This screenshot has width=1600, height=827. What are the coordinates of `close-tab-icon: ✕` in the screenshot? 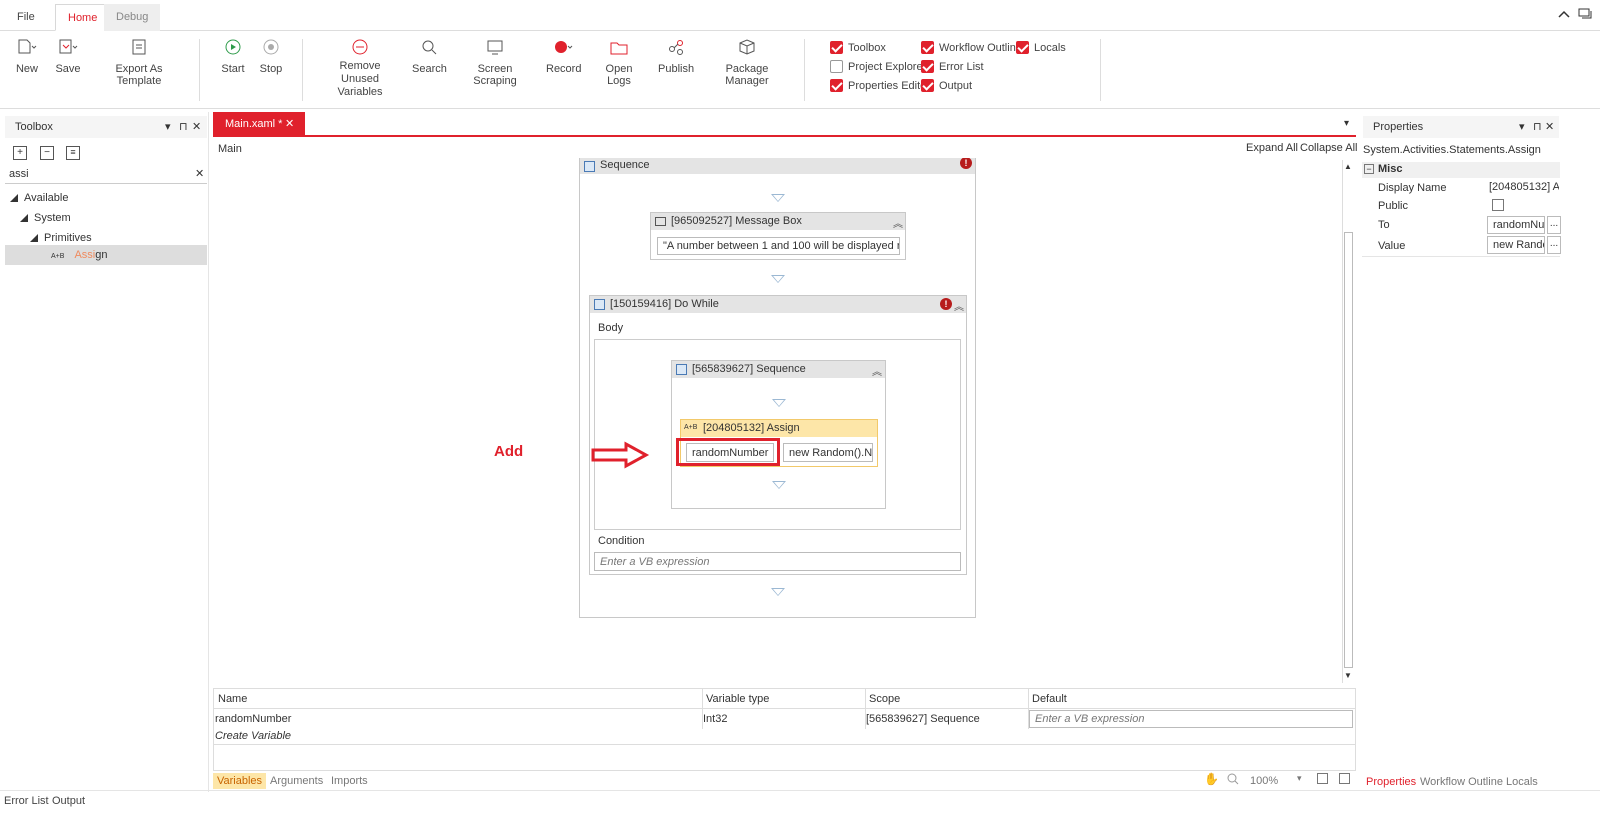 It's located at (289, 124).